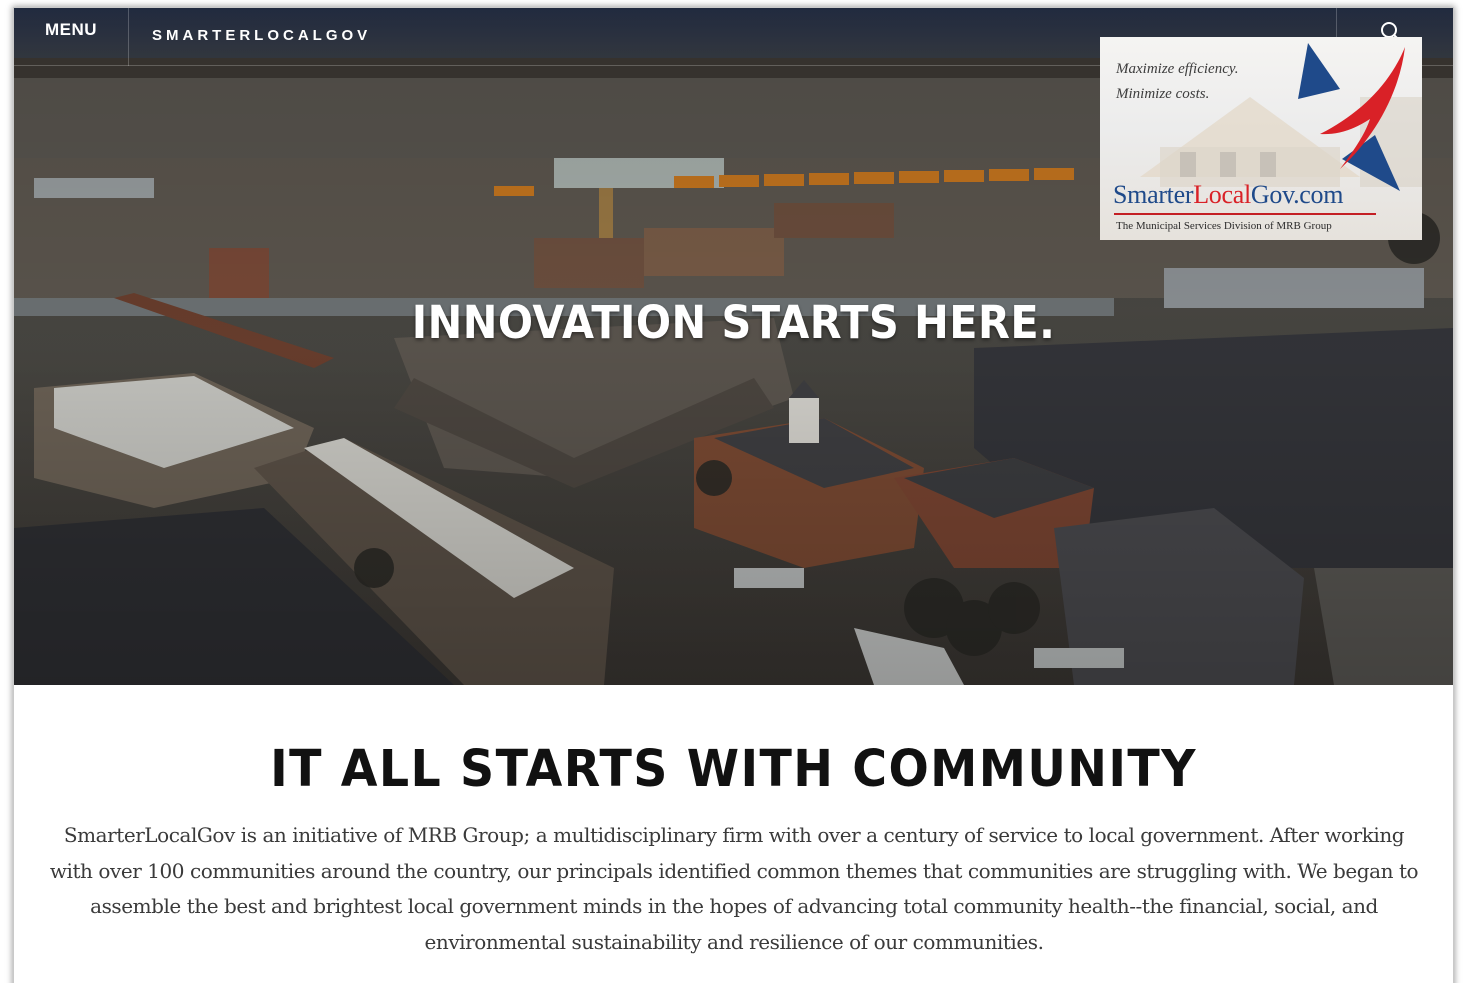 The image size is (1465, 983). I want to click on logo-star-icon, so click(1351, 117).